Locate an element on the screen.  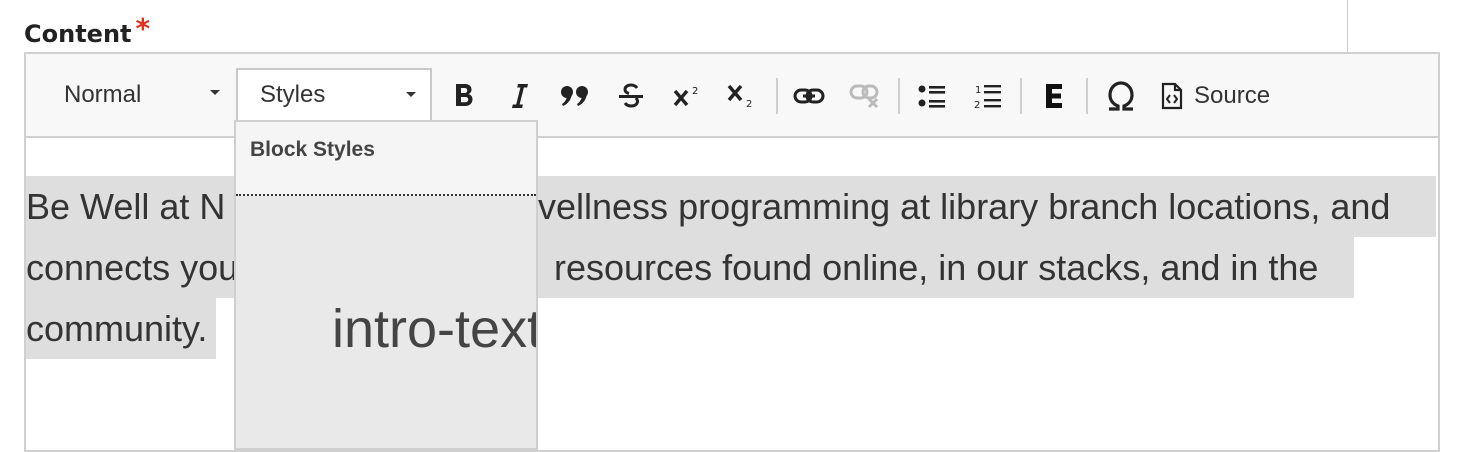
italic-icon is located at coordinates (520, 96).